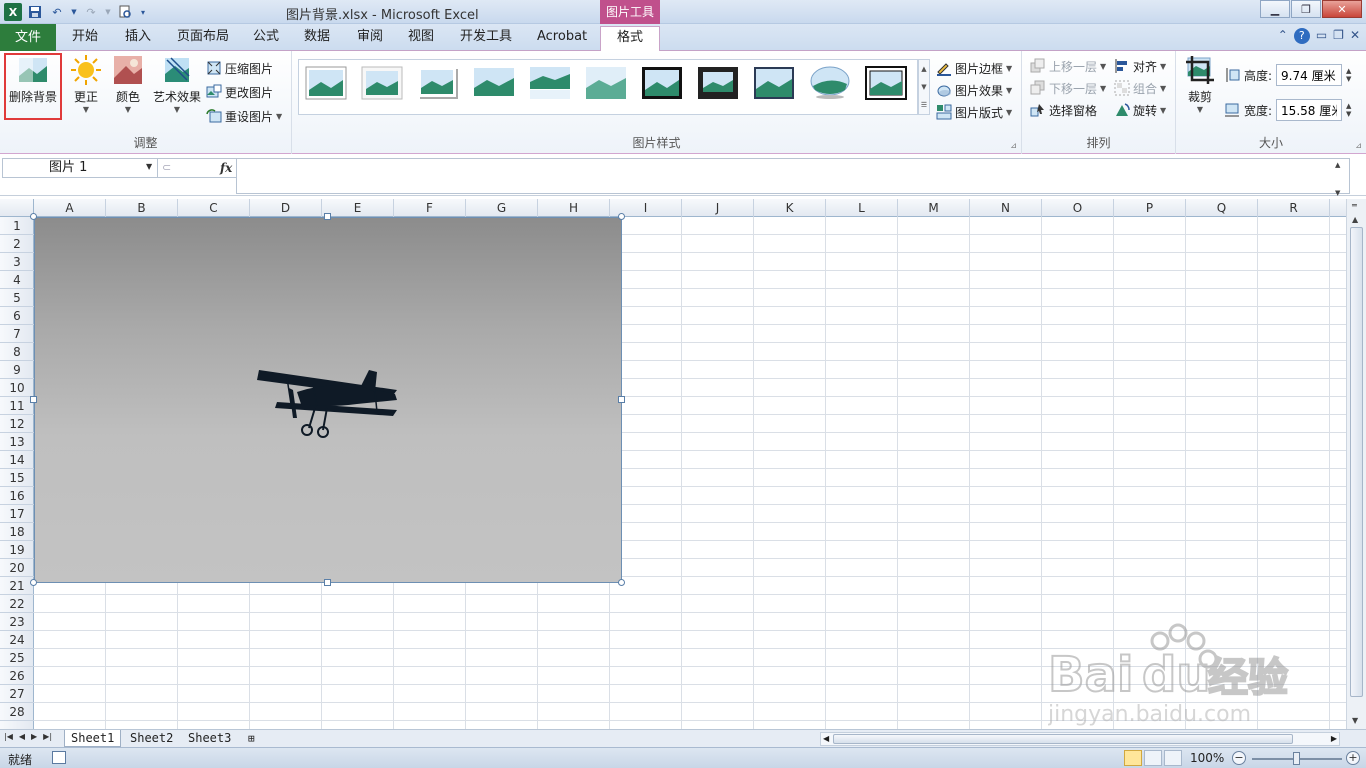  What do you see at coordinates (93, 738) in the screenshot?
I see `sheet-tab-sheet1: Sheet1` at bounding box center [93, 738].